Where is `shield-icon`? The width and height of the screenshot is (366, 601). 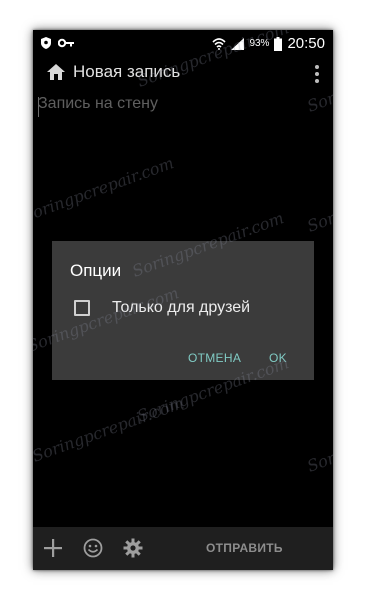
shield-icon is located at coordinates (46, 43).